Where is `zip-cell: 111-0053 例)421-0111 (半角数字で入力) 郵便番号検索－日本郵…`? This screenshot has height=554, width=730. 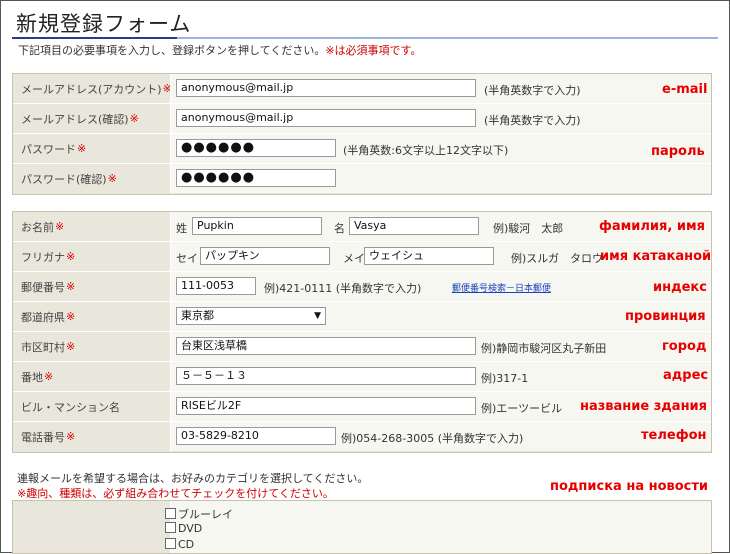 zip-cell: 111-0053 例)421-0111 (半角数字で入力) 郵便番号検索－日本郵… is located at coordinates (440, 286).